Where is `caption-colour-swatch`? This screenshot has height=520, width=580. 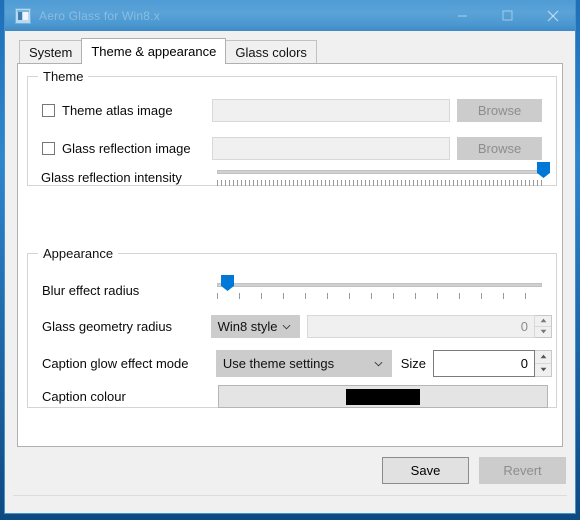 caption-colour-swatch is located at coordinates (383, 396).